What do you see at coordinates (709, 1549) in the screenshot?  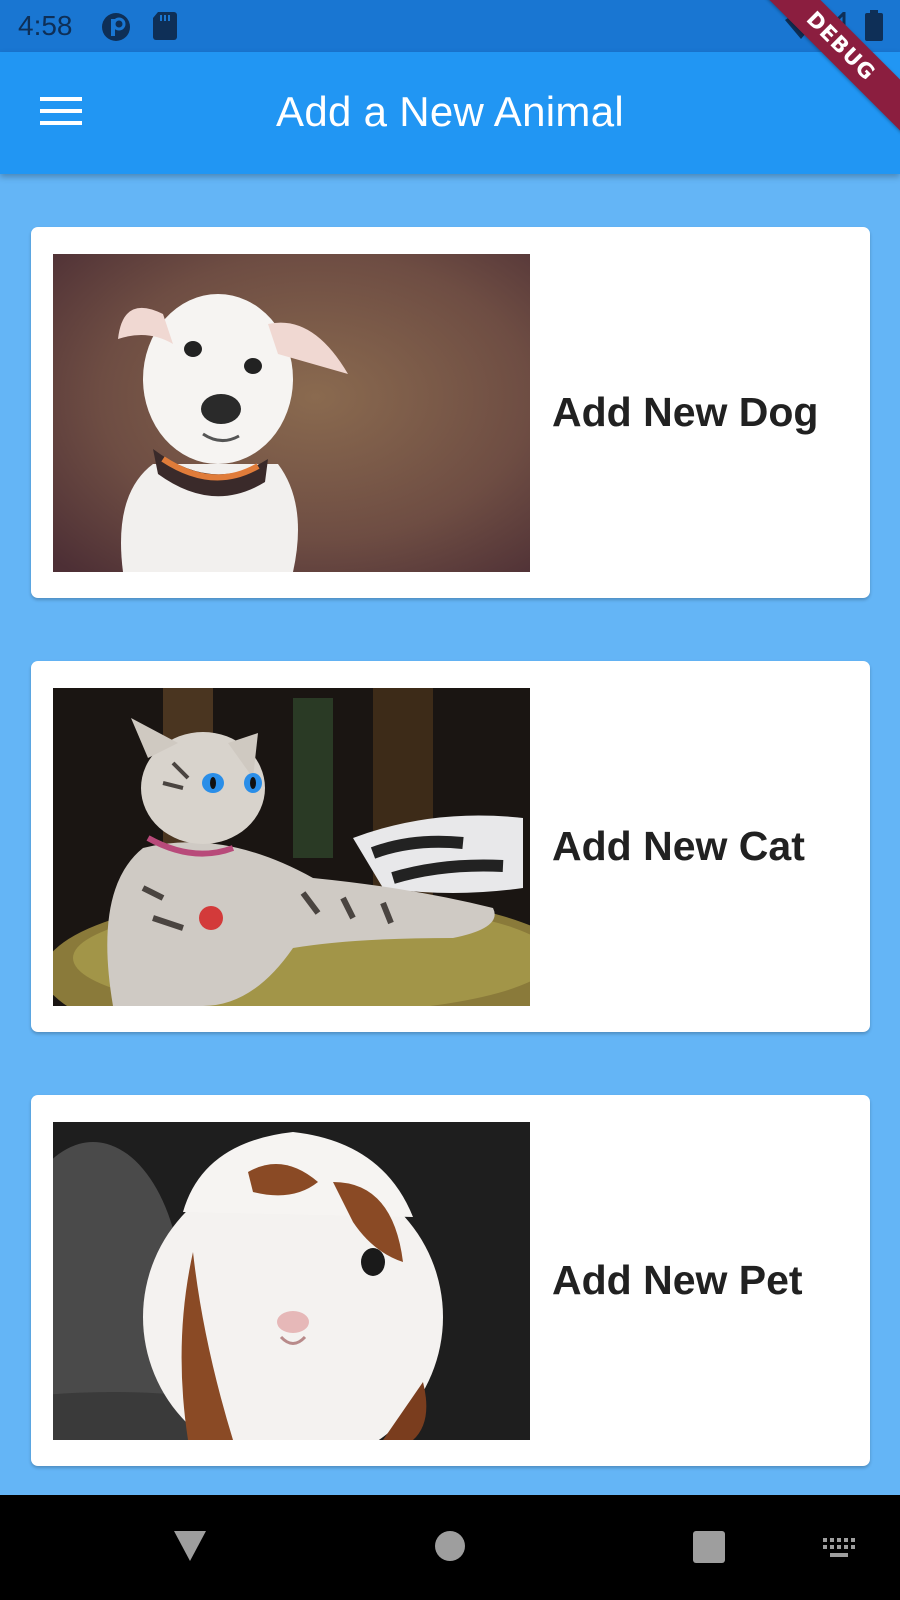 I see `recents-icon` at bounding box center [709, 1549].